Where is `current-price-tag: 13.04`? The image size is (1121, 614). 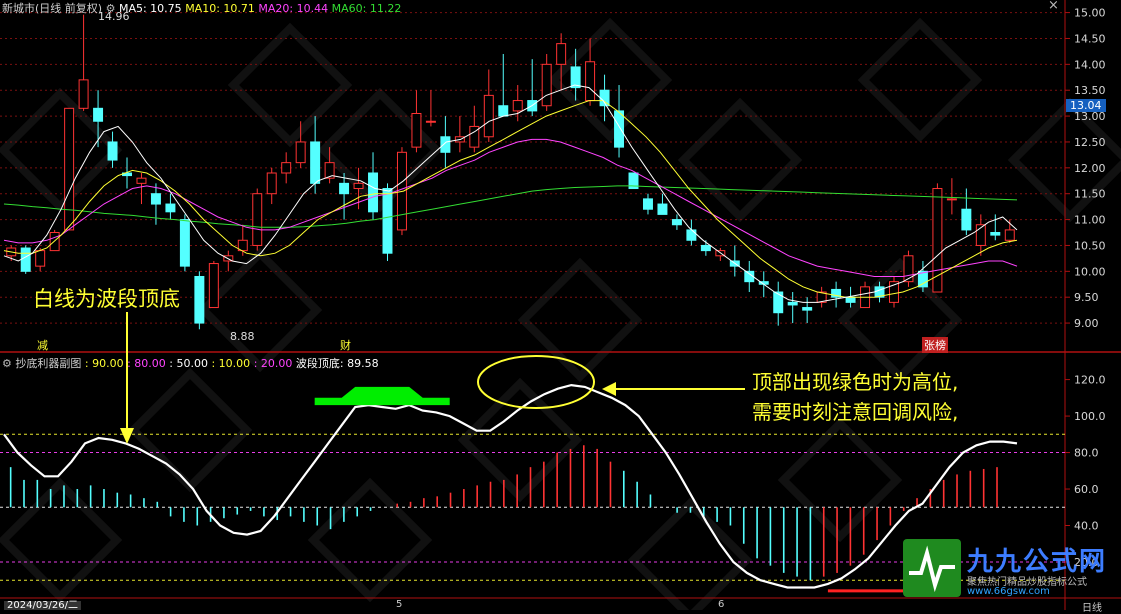 current-price-tag: 13.04 is located at coordinates (1086, 105).